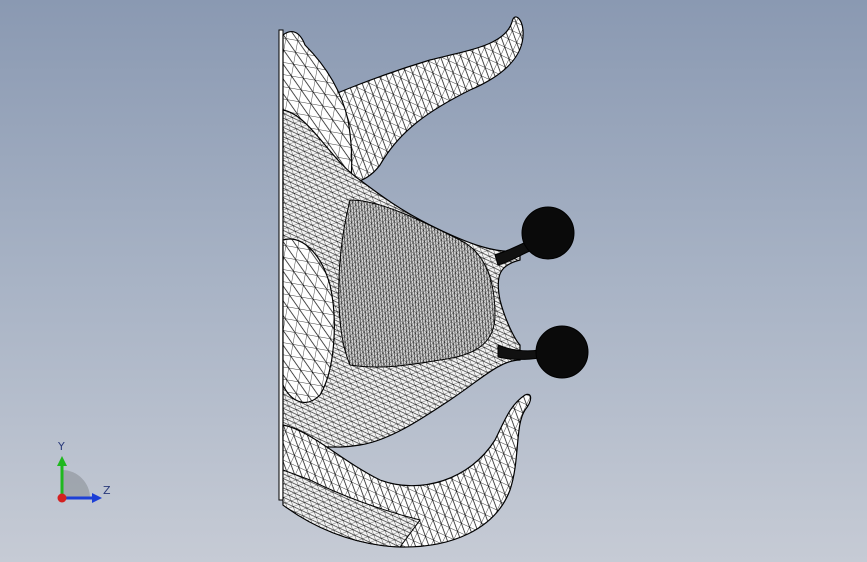 The width and height of the screenshot is (867, 562). Describe the element at coordinates (97, 498) in the screenshot. I see `z-axis-arrow` at that location.